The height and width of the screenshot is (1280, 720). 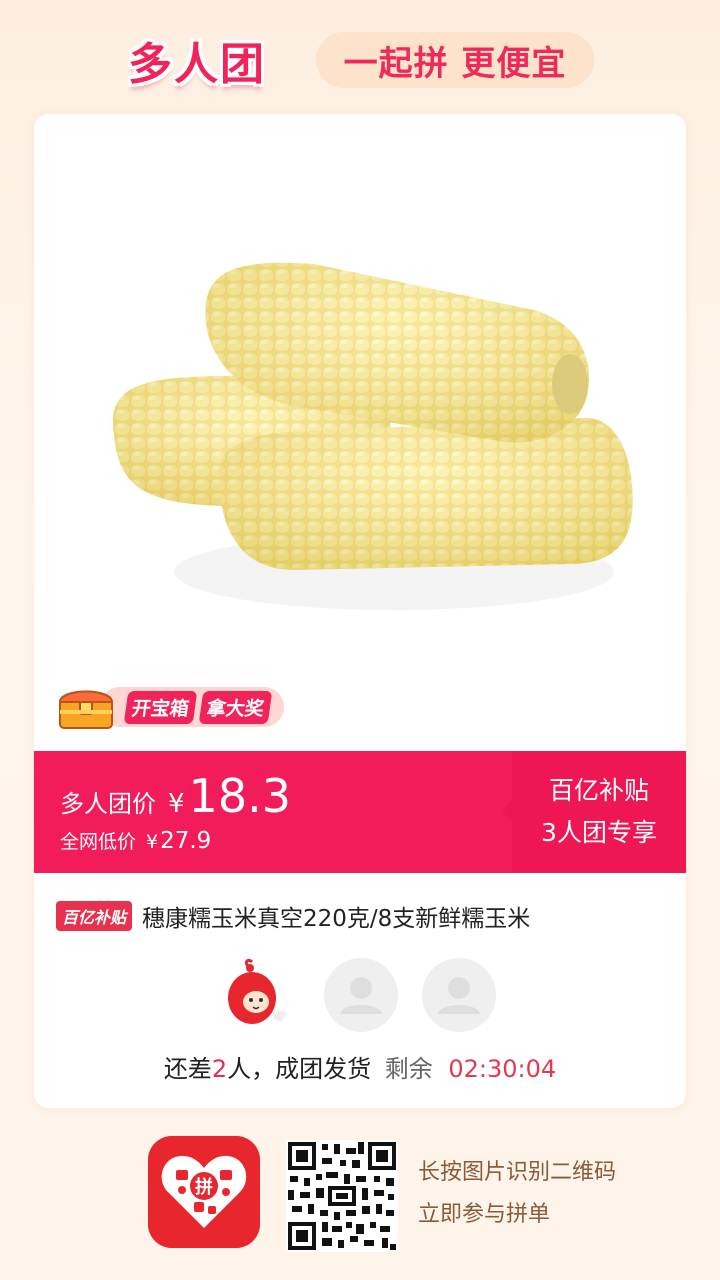 I want to click on group-price-value: 18.3, so click(x=239, y=796).